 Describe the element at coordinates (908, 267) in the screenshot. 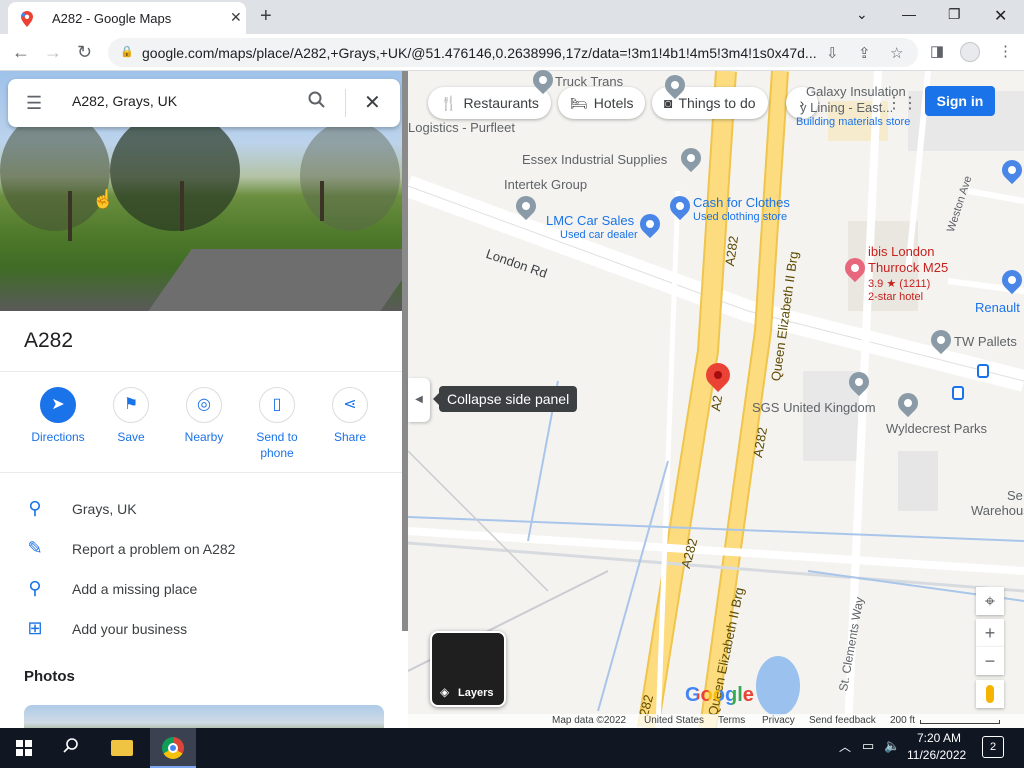

I see `map-label-ibis-2: Thurrock M25` at that location.